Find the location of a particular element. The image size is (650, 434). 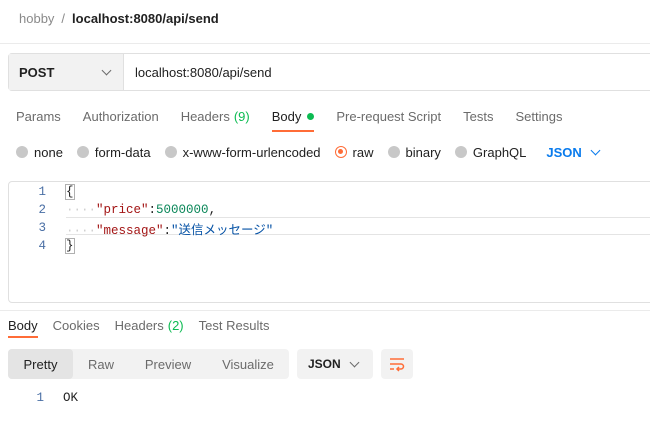

tab-label: Cookies is located at coordinates (76, 325).